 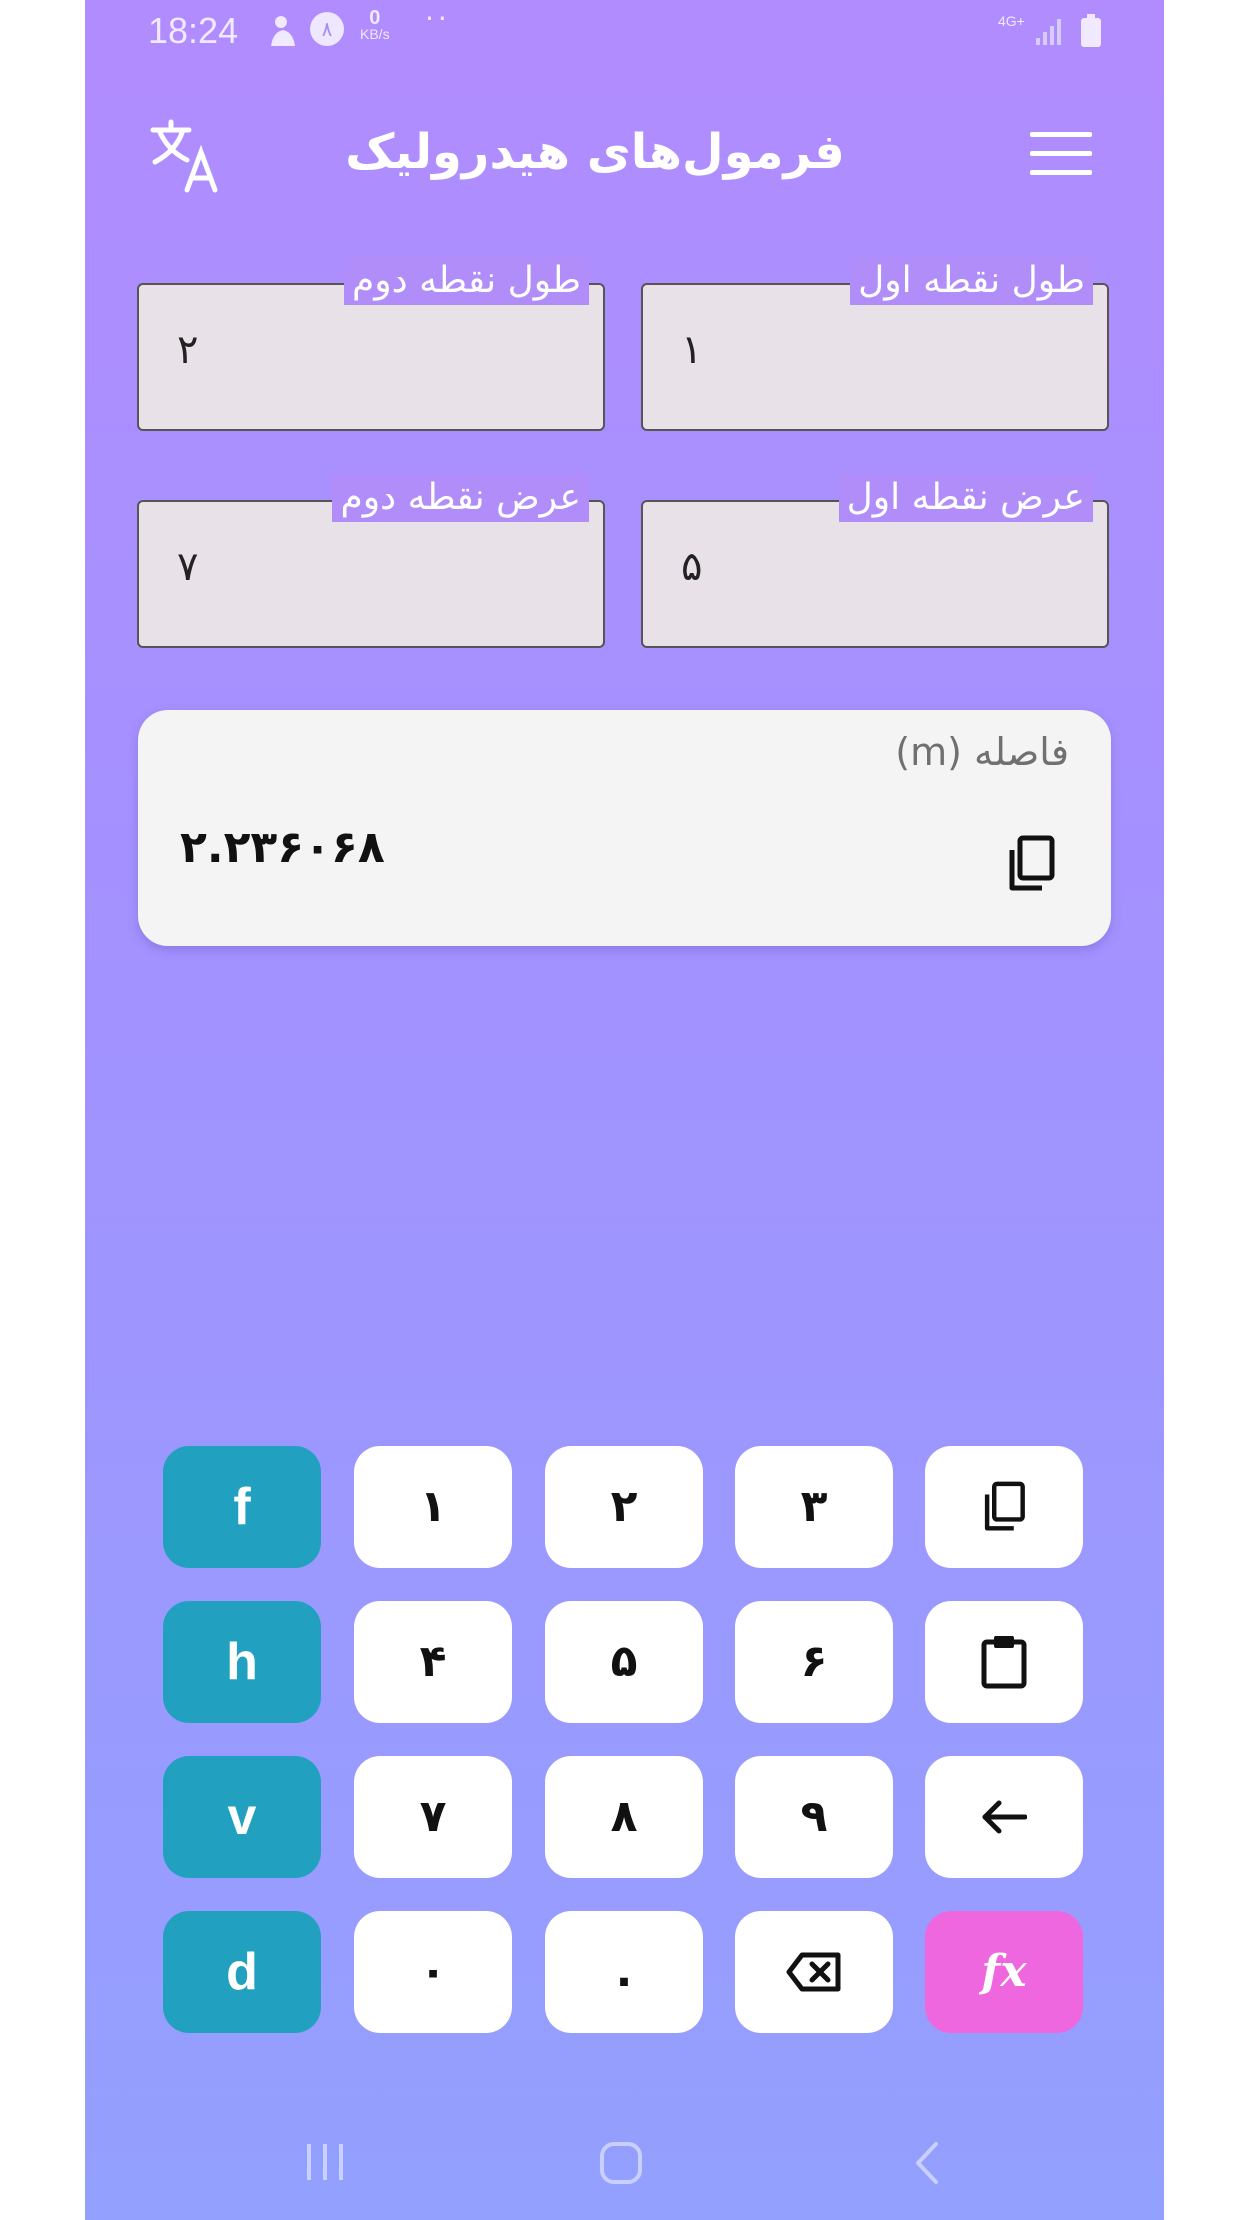 What do you see at coordinates (1004, 1972) in the screenshot?
I see `formula-key: fx` at bounding box center [1004, 1972].